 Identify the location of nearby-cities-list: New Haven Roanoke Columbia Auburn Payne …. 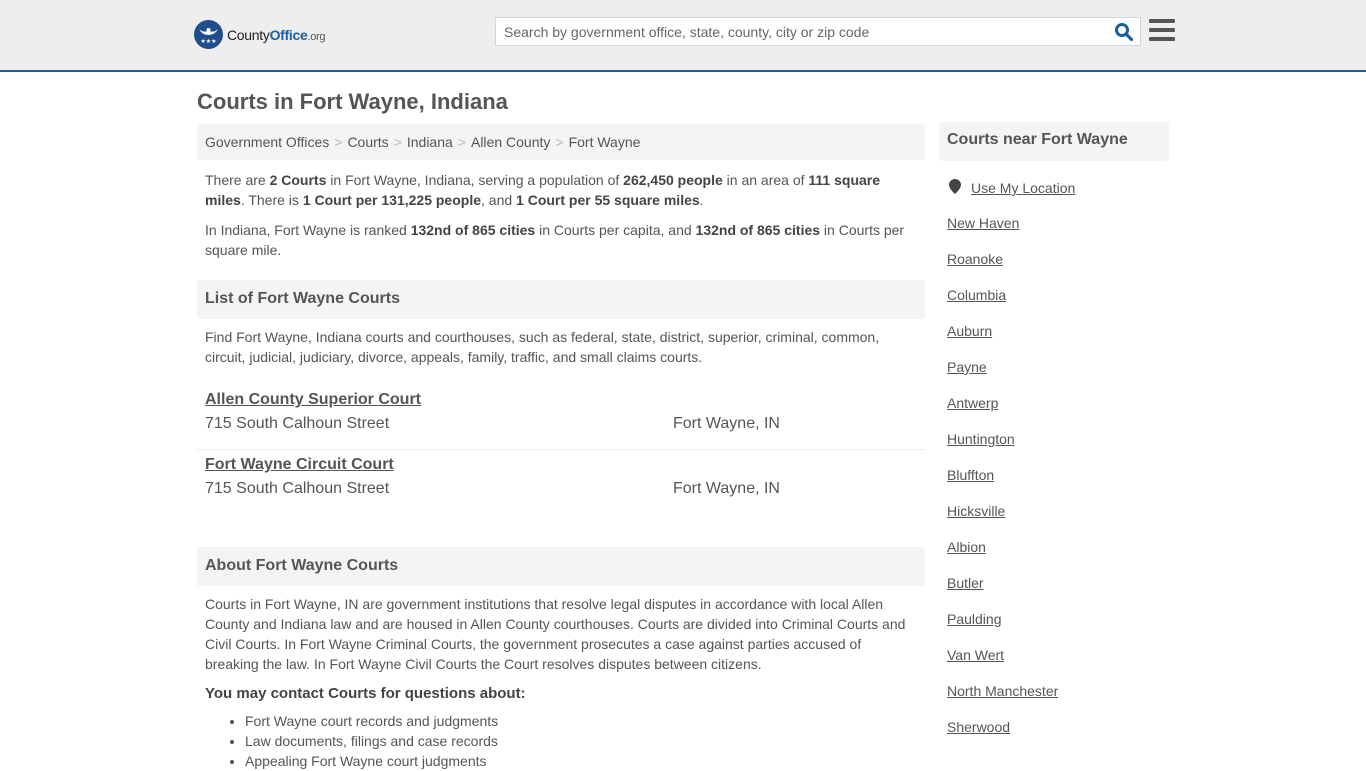
(1054, 485).